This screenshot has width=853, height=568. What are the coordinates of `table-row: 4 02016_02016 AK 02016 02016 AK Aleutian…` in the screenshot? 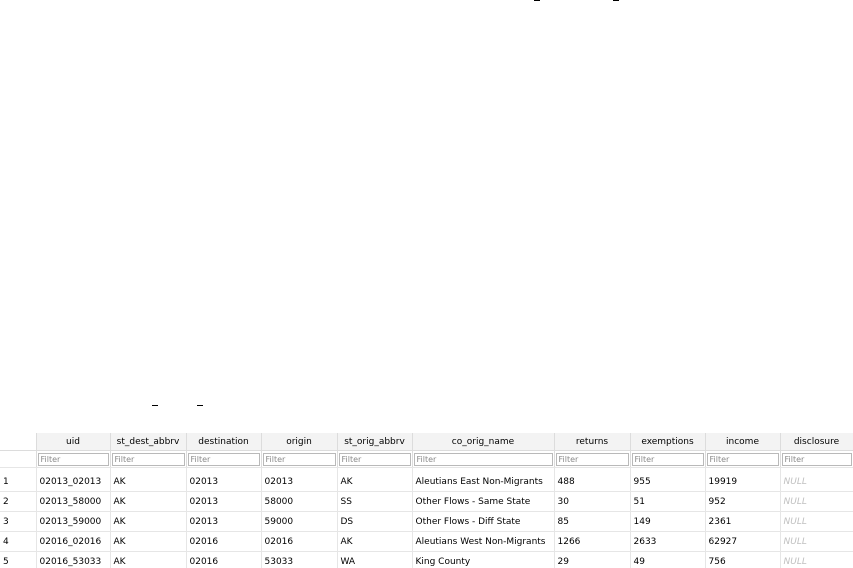 It's located at (426, 541).